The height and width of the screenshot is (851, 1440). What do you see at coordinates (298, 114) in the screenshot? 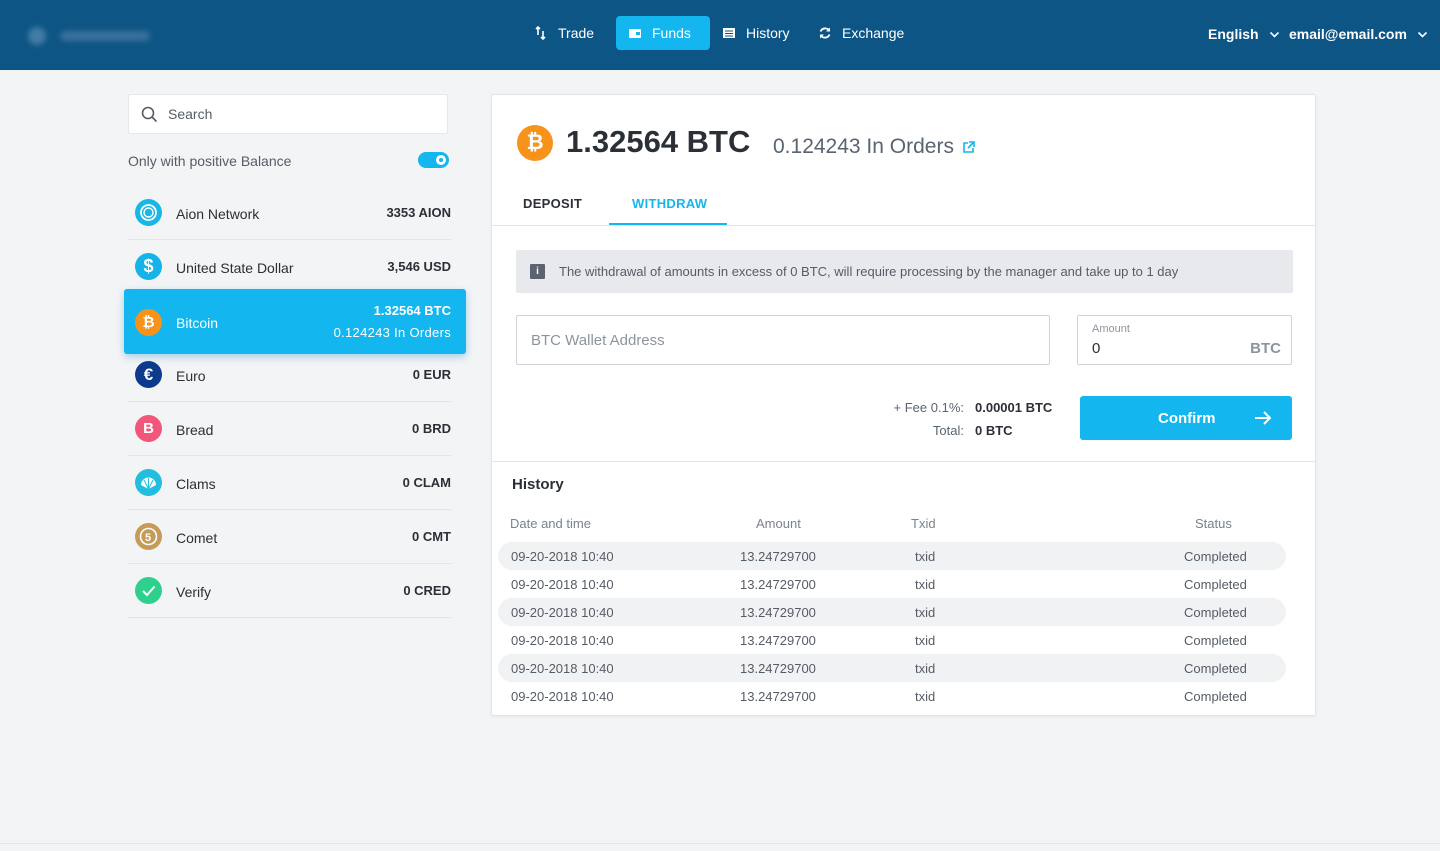
I see `search-input` at bounding box center [298, 114].